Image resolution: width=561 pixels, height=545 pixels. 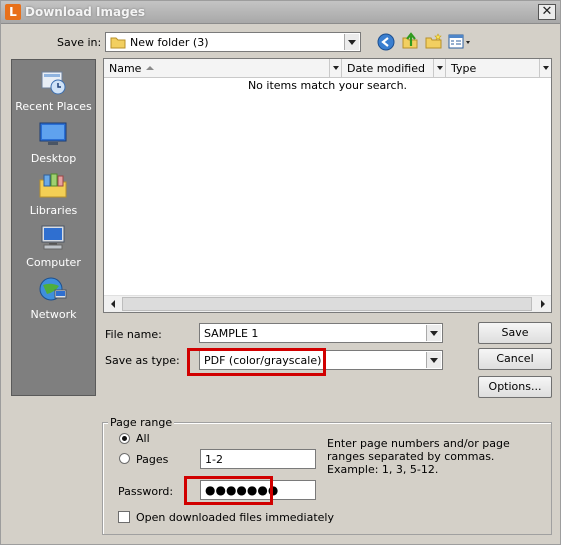 I want to click on password-label: Password:, so click(x=146, y=491).